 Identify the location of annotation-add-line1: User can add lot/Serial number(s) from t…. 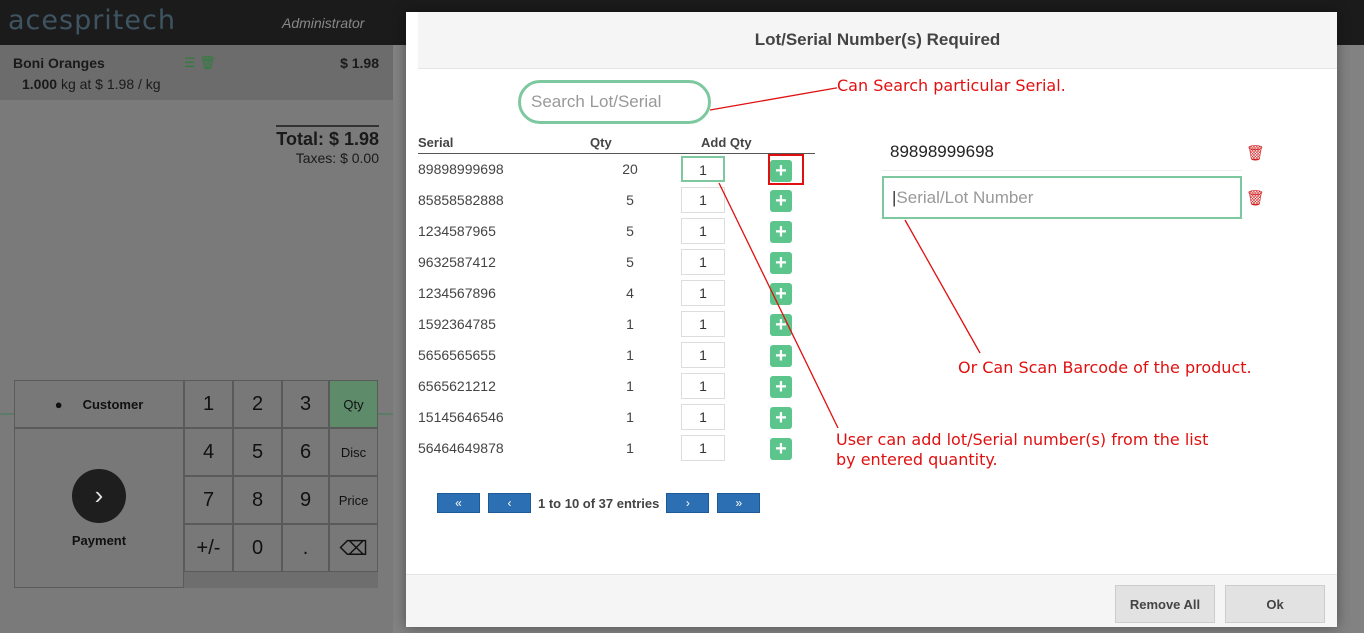
(1022, 439).